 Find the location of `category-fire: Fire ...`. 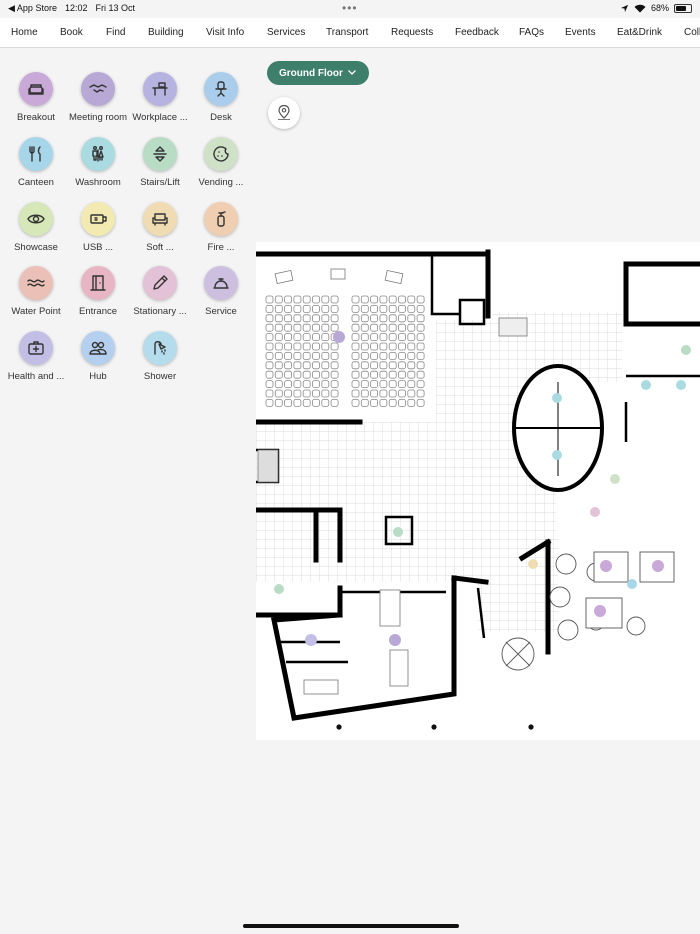

category-fire: Fire ... is located at coordinates (221, 227).